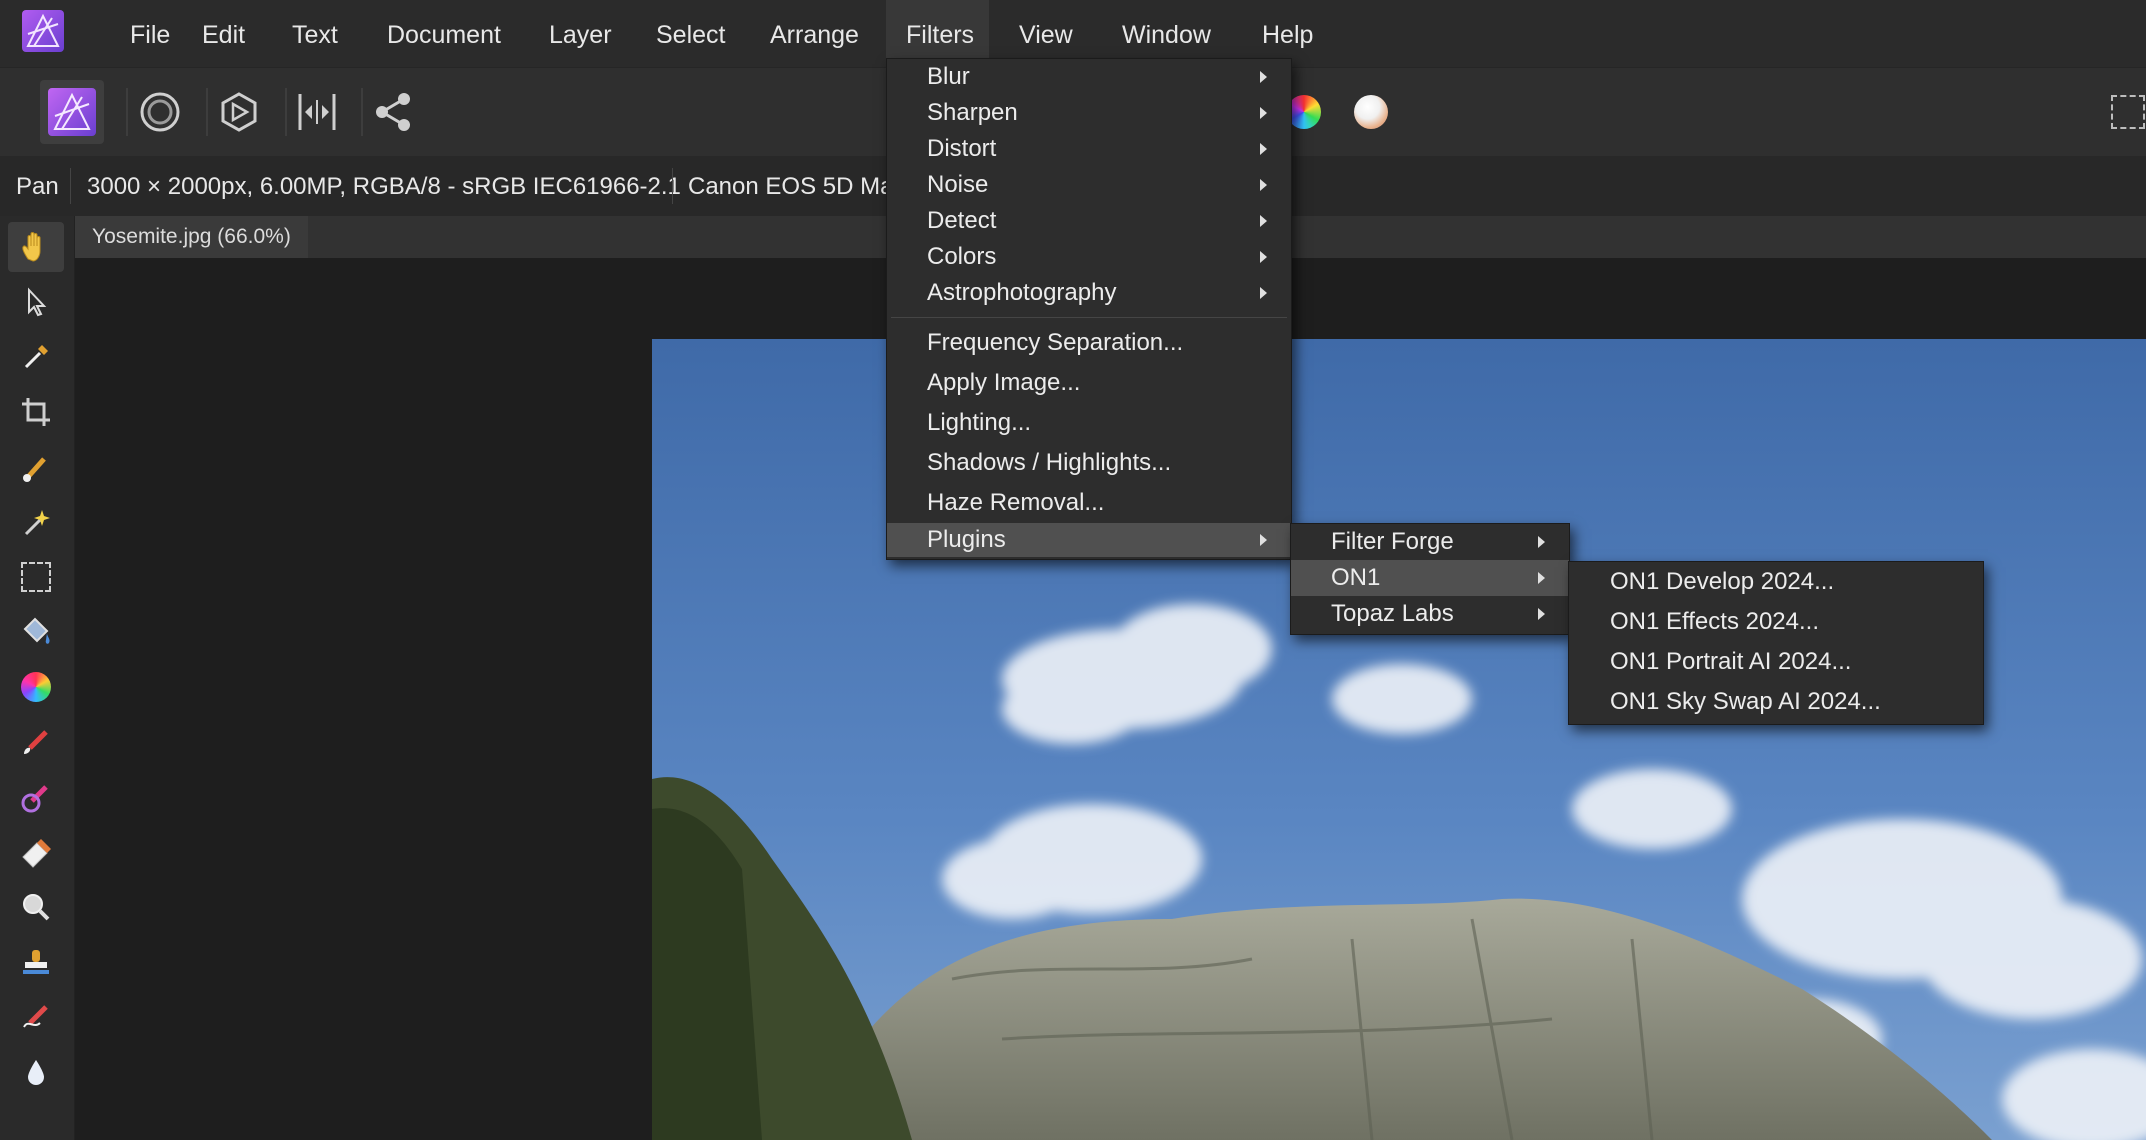 The width and height of the screenshot is (2146, 1140). What do you see at coordinates (37, 186) in the screenshot?
I see `tool-name-label: Pan` at bounding box center [37, 186].